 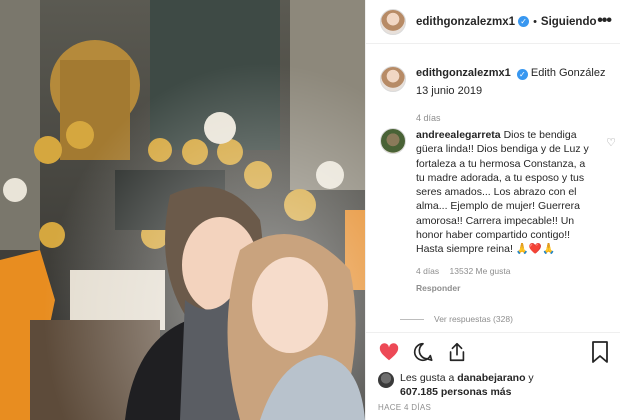 I want to click on replies-divider, so click(x=412, y=319).